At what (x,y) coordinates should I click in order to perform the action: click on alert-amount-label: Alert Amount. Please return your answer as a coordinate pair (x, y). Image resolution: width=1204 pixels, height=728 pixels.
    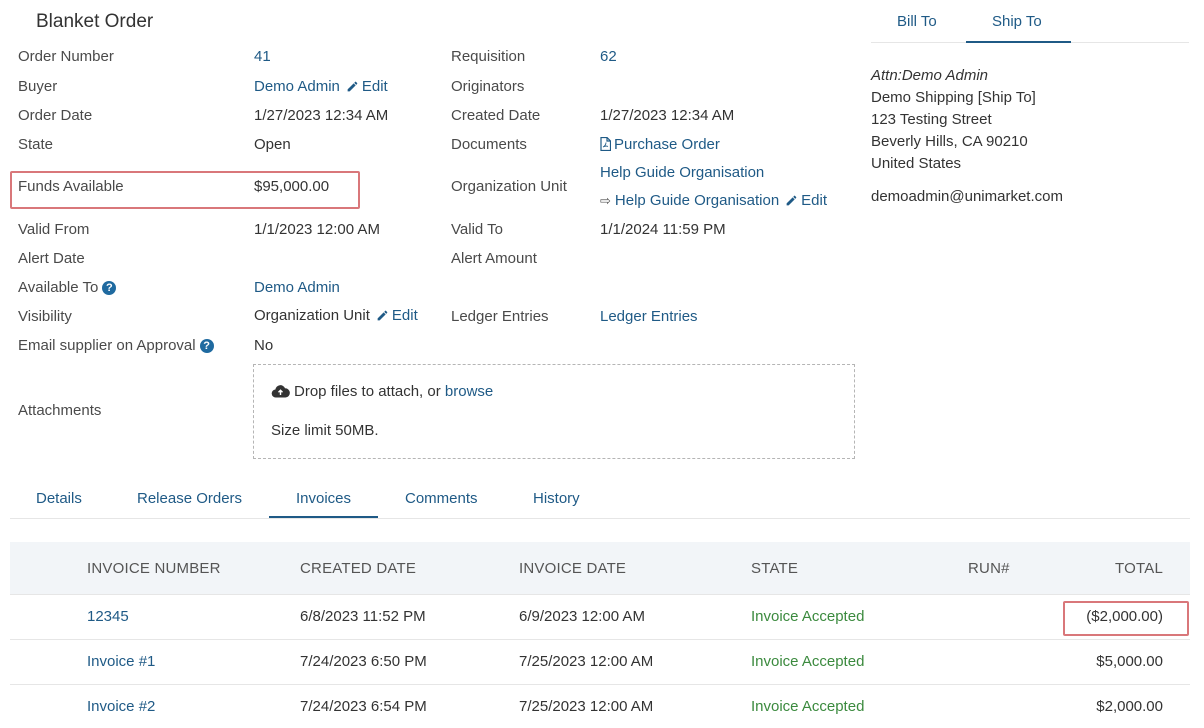
    Looking at the image, I should click on (494, 258).